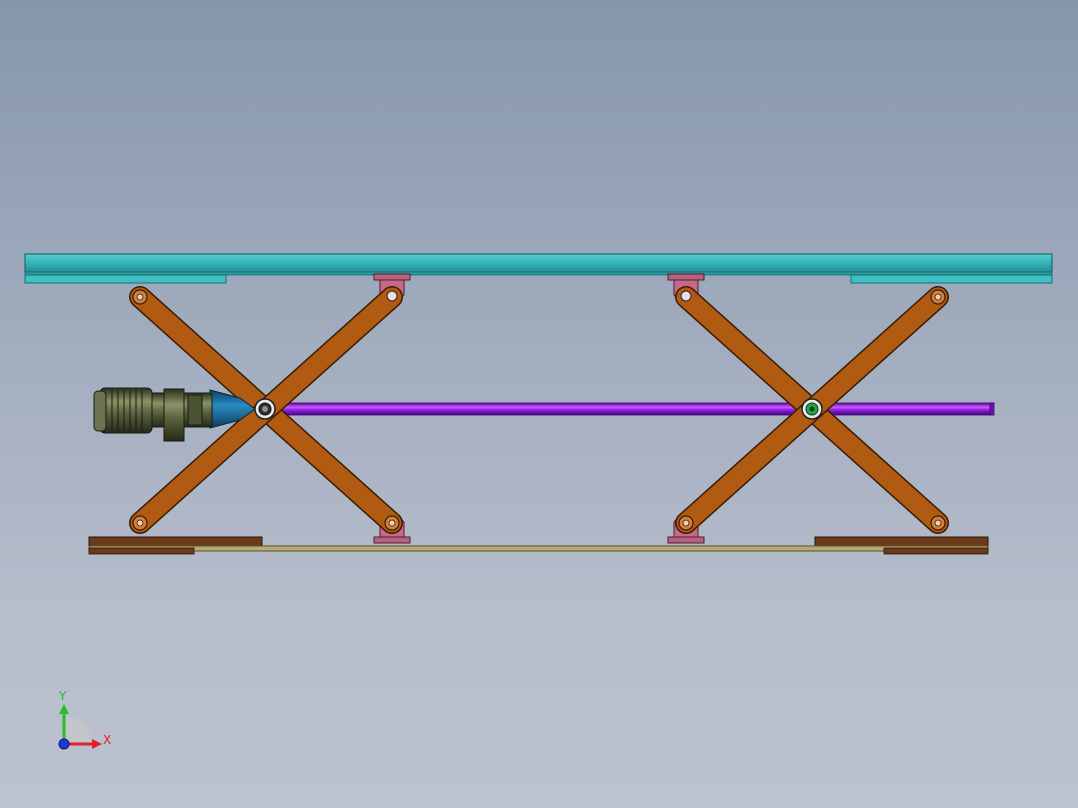 This screenshot has height=808, width=1078. I want to click on y-axis-label: Y, so click(62, 696).